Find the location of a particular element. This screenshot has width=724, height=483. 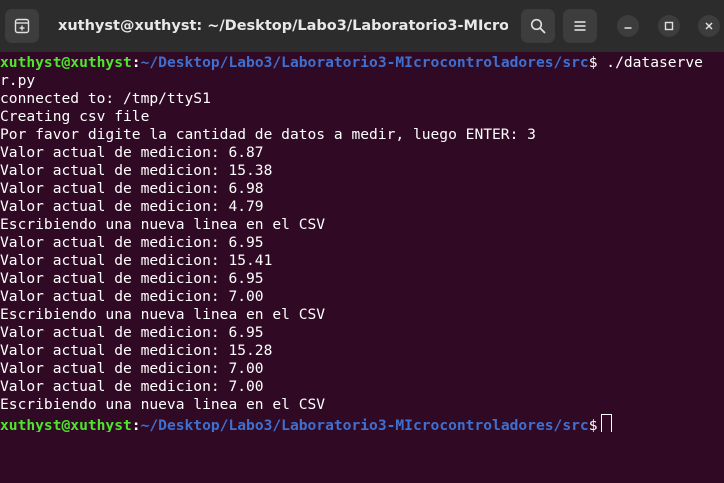

search-button is located at coordinates (538, 26).